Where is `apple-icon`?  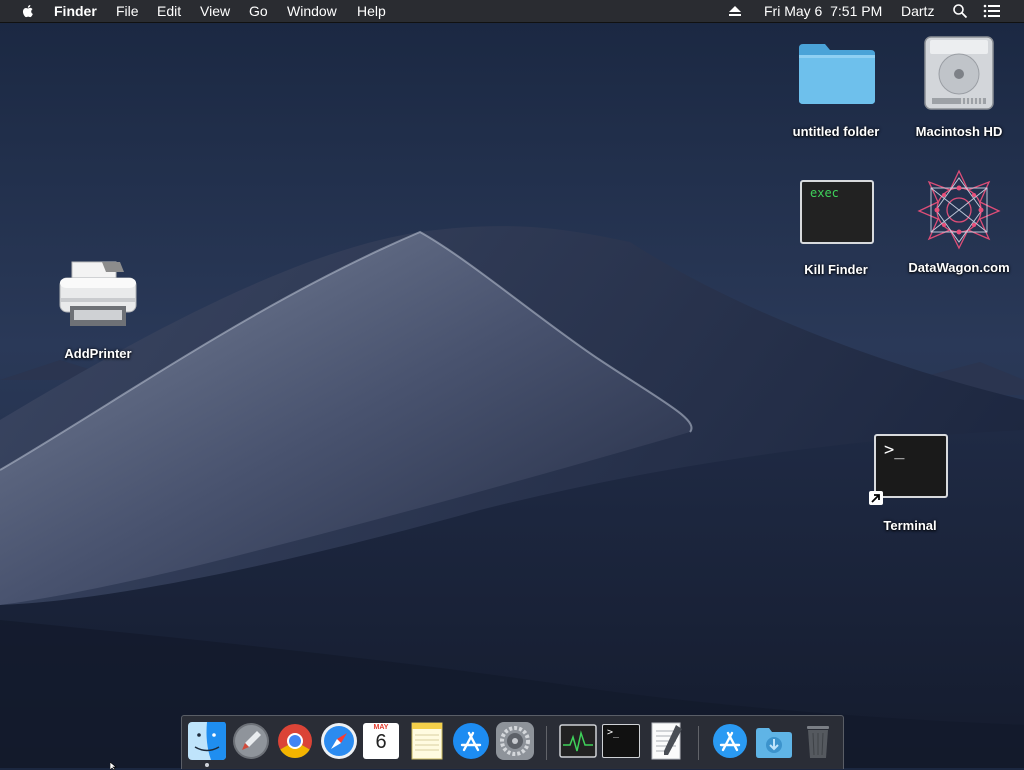
apple-icon is located at coordinates (28, 11).